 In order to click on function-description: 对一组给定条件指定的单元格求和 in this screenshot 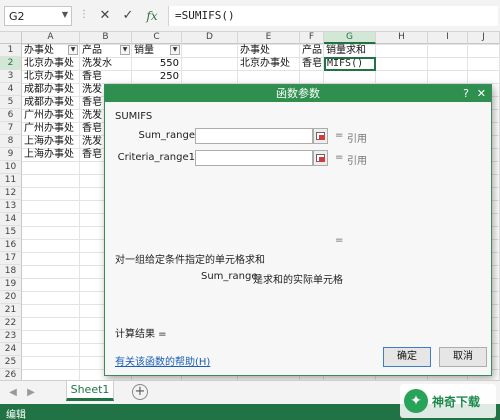, I will do `click(190, 260)`.